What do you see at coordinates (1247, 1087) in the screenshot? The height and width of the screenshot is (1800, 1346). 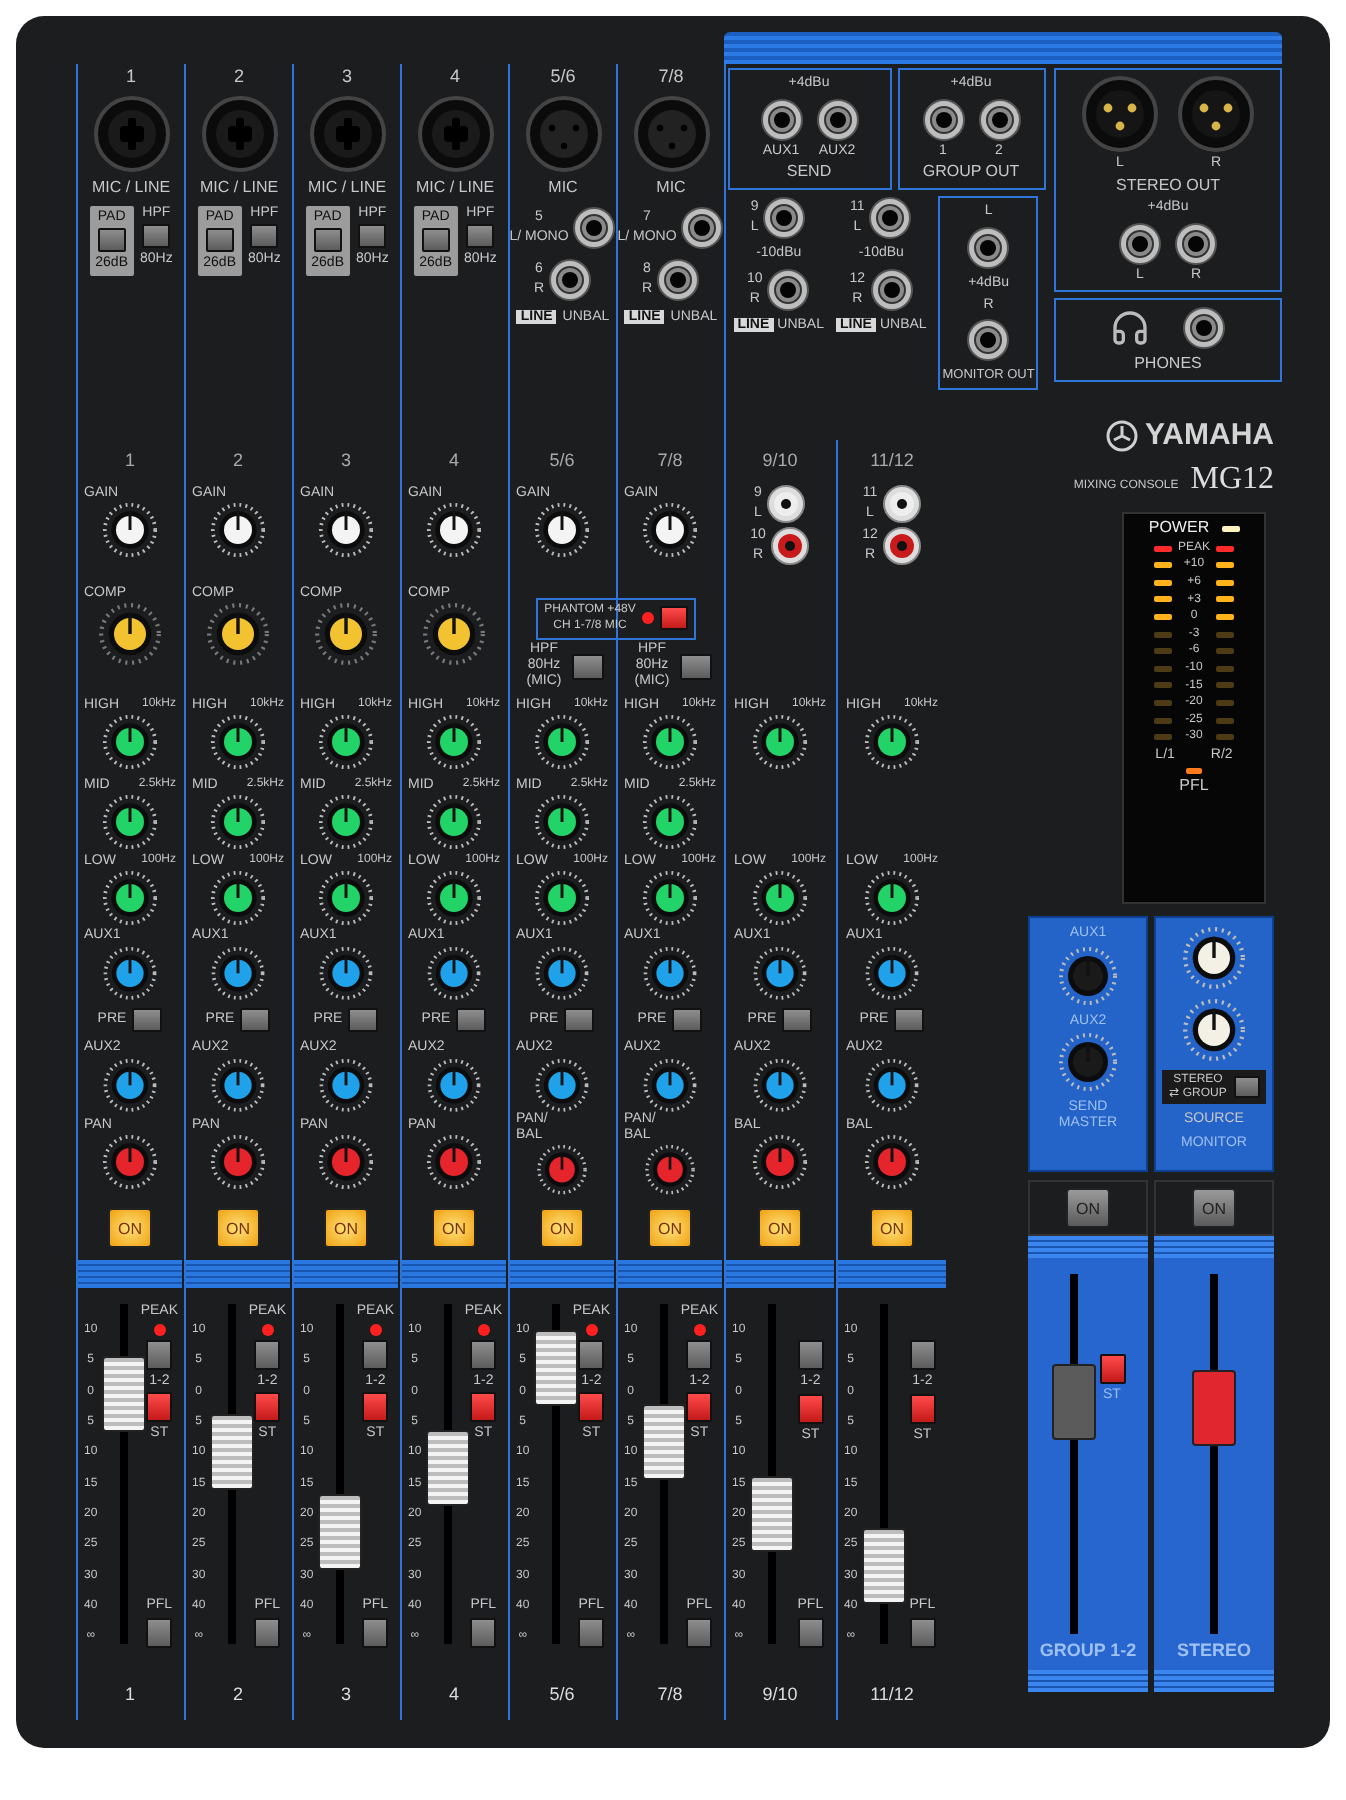 I see `source-switch` at bounding box center [1247, 1087].